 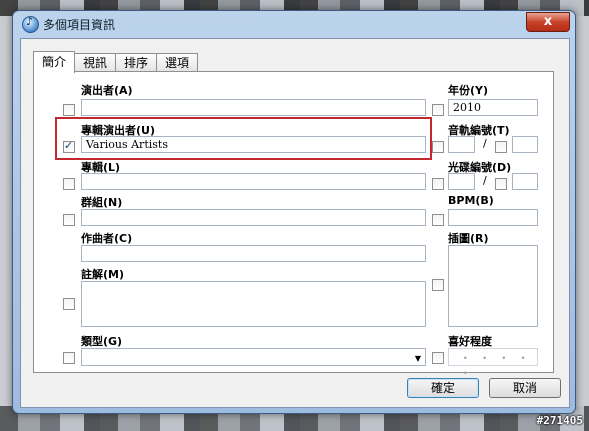 I want to click on year-checkbox, so click(x=438, y=110).